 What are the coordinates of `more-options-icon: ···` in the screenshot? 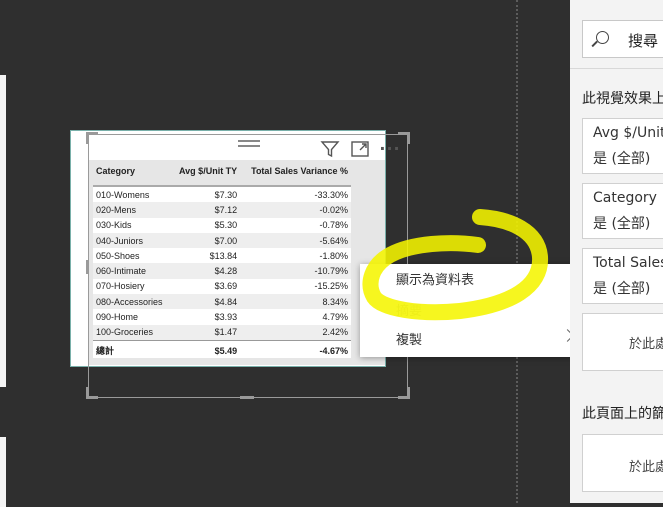 It's located at (390, 149).